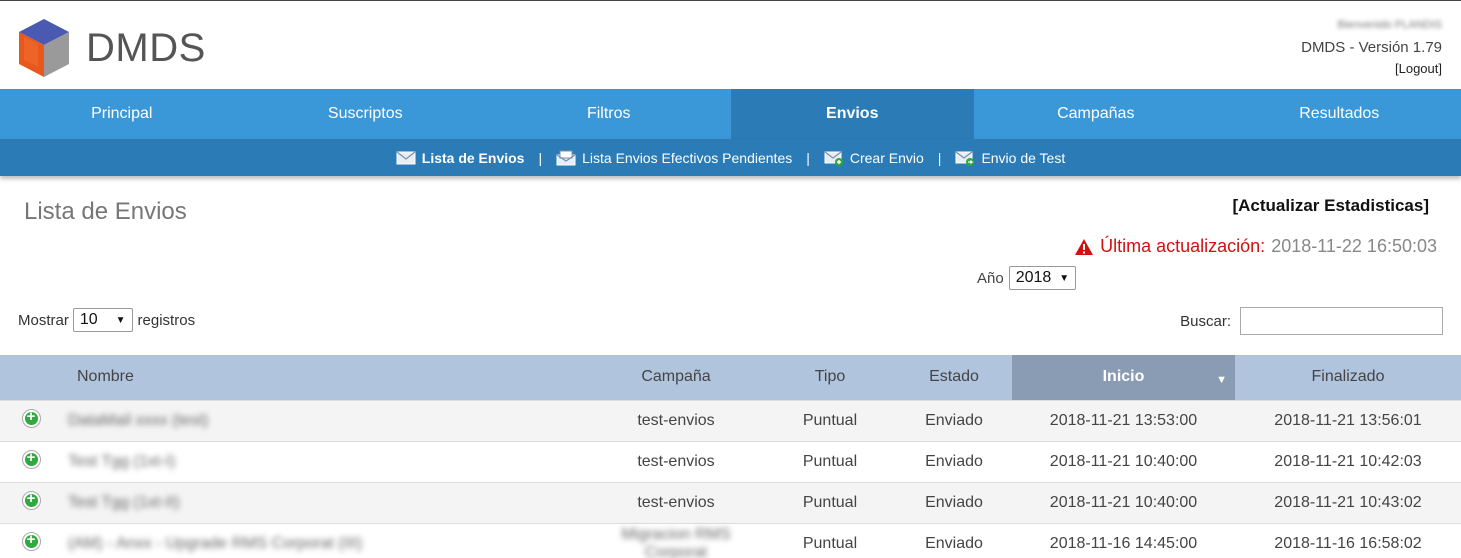 The image size is (1461, 558). I want to click on subnav-lista-envios: Lista de Envios, so click(460, 157).